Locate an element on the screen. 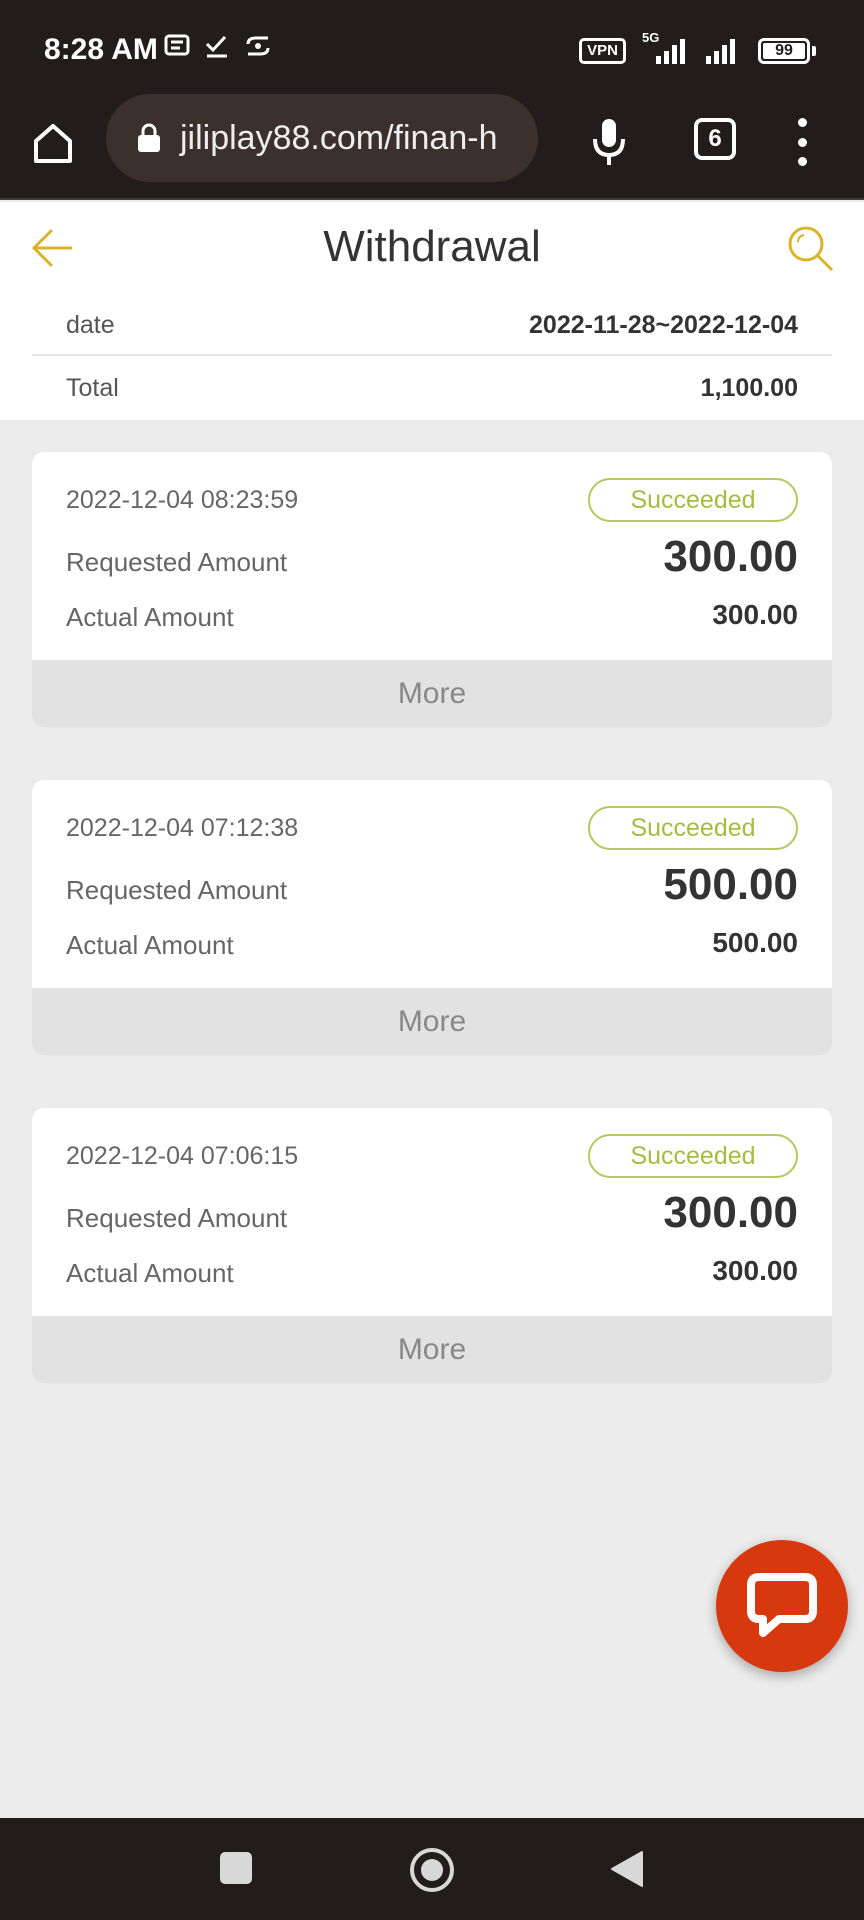 Image resolution: width=864 pixels, height=1920 pixels. requested-amount-value: 500.00 is located at coordinates (730, 884).